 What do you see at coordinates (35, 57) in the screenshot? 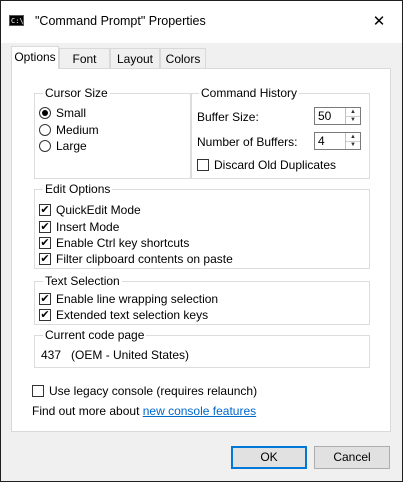
I see `tab-options: Options` at bounding box center [35, 57].